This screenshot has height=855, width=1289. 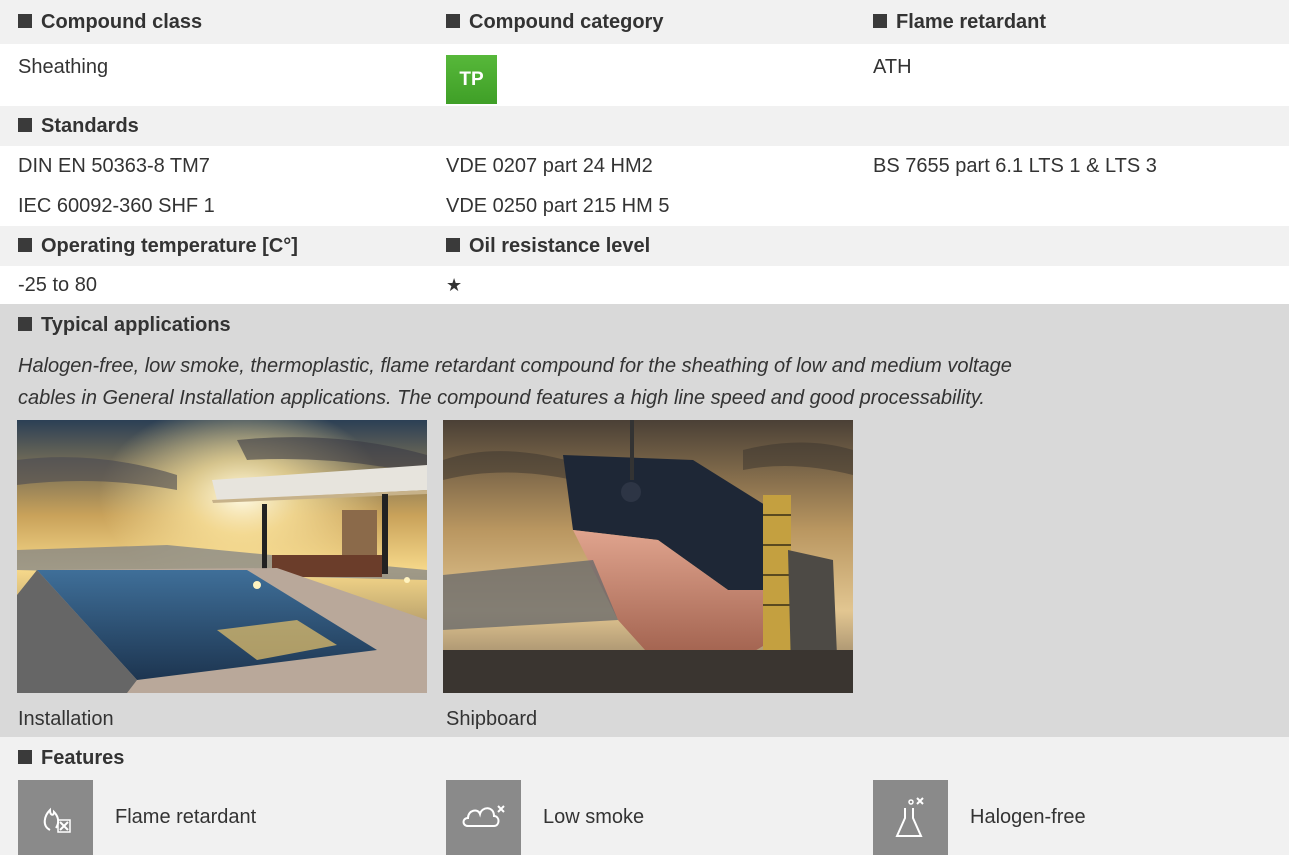 What do you see at coordinates (186, 817) in the screenshot?
I see `feature-label: Flame retardant` at bounding box center [186, 817].